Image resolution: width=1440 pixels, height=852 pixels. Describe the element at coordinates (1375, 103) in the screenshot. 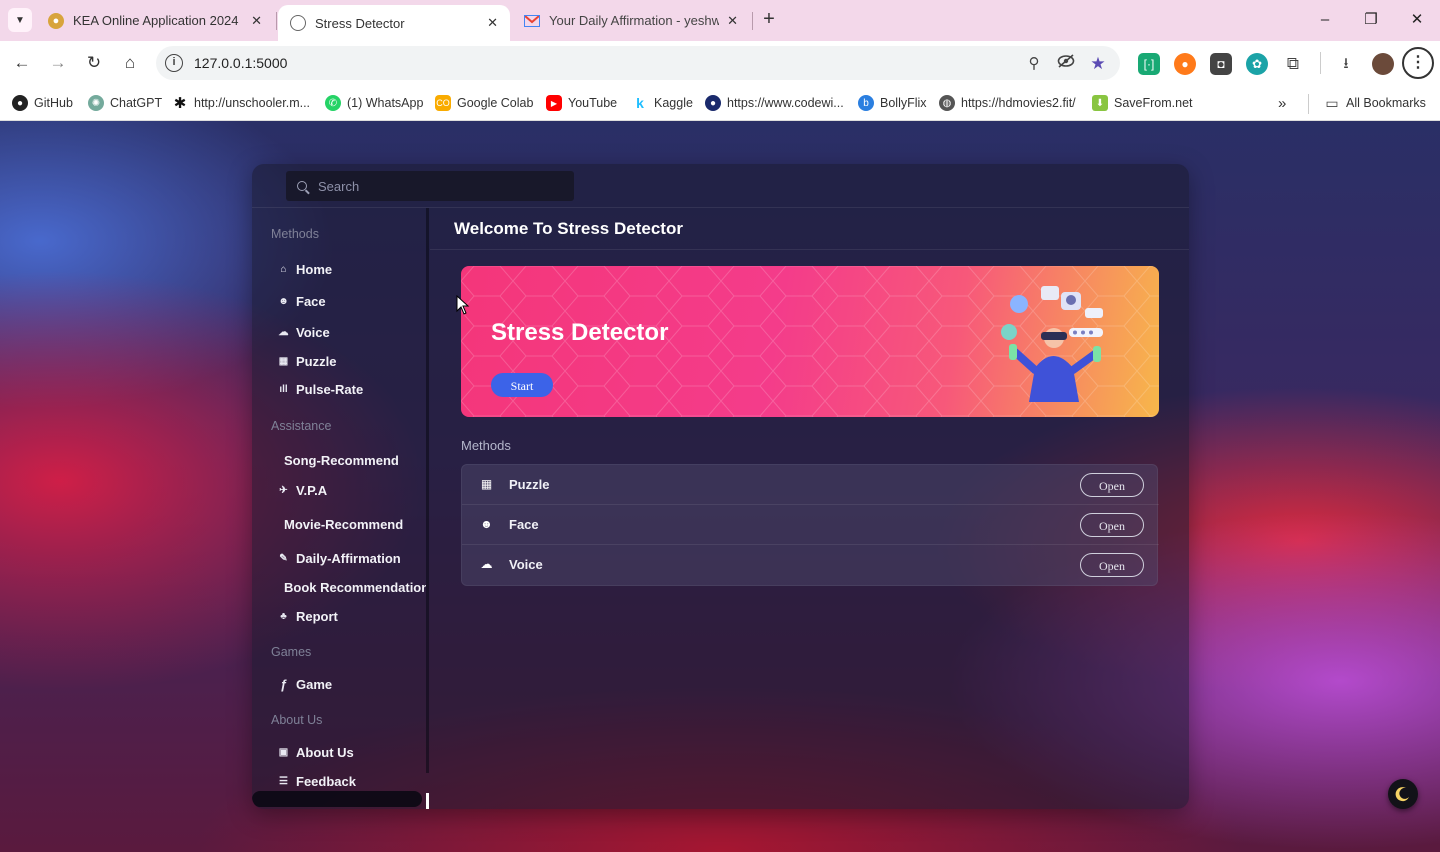

I see `all-bookmarks-button: ▭ All Bookmarks` at that location.